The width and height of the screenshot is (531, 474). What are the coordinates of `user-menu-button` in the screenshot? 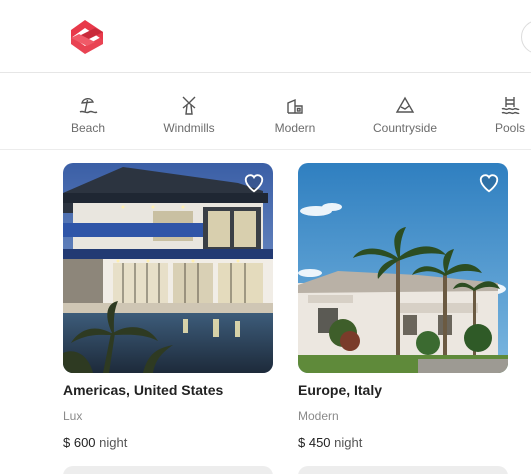 It's located at (526, 37).